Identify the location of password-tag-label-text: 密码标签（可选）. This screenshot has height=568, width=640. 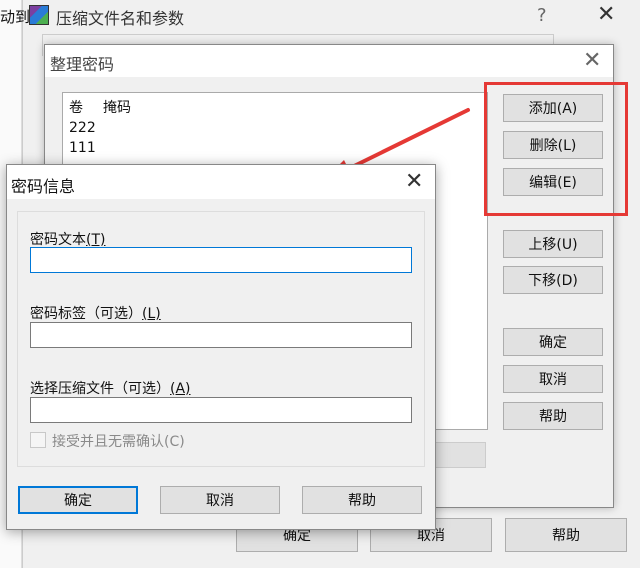
(86, 314).